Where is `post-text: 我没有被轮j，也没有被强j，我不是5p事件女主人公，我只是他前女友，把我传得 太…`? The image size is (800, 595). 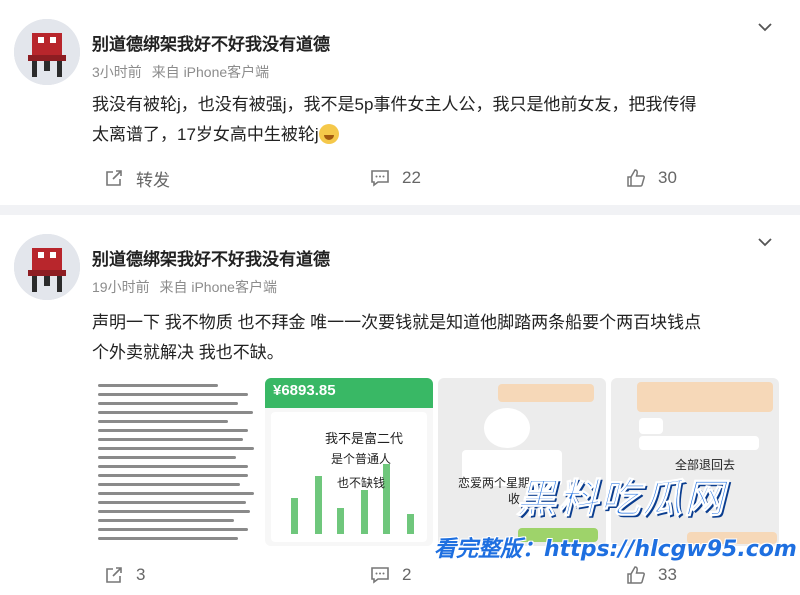 post-text: 我没有被轮j，也没有被强j，我不是5p事件女主人公，我只是他前女友，把我传得 太… is located at coordinates (437, 120).